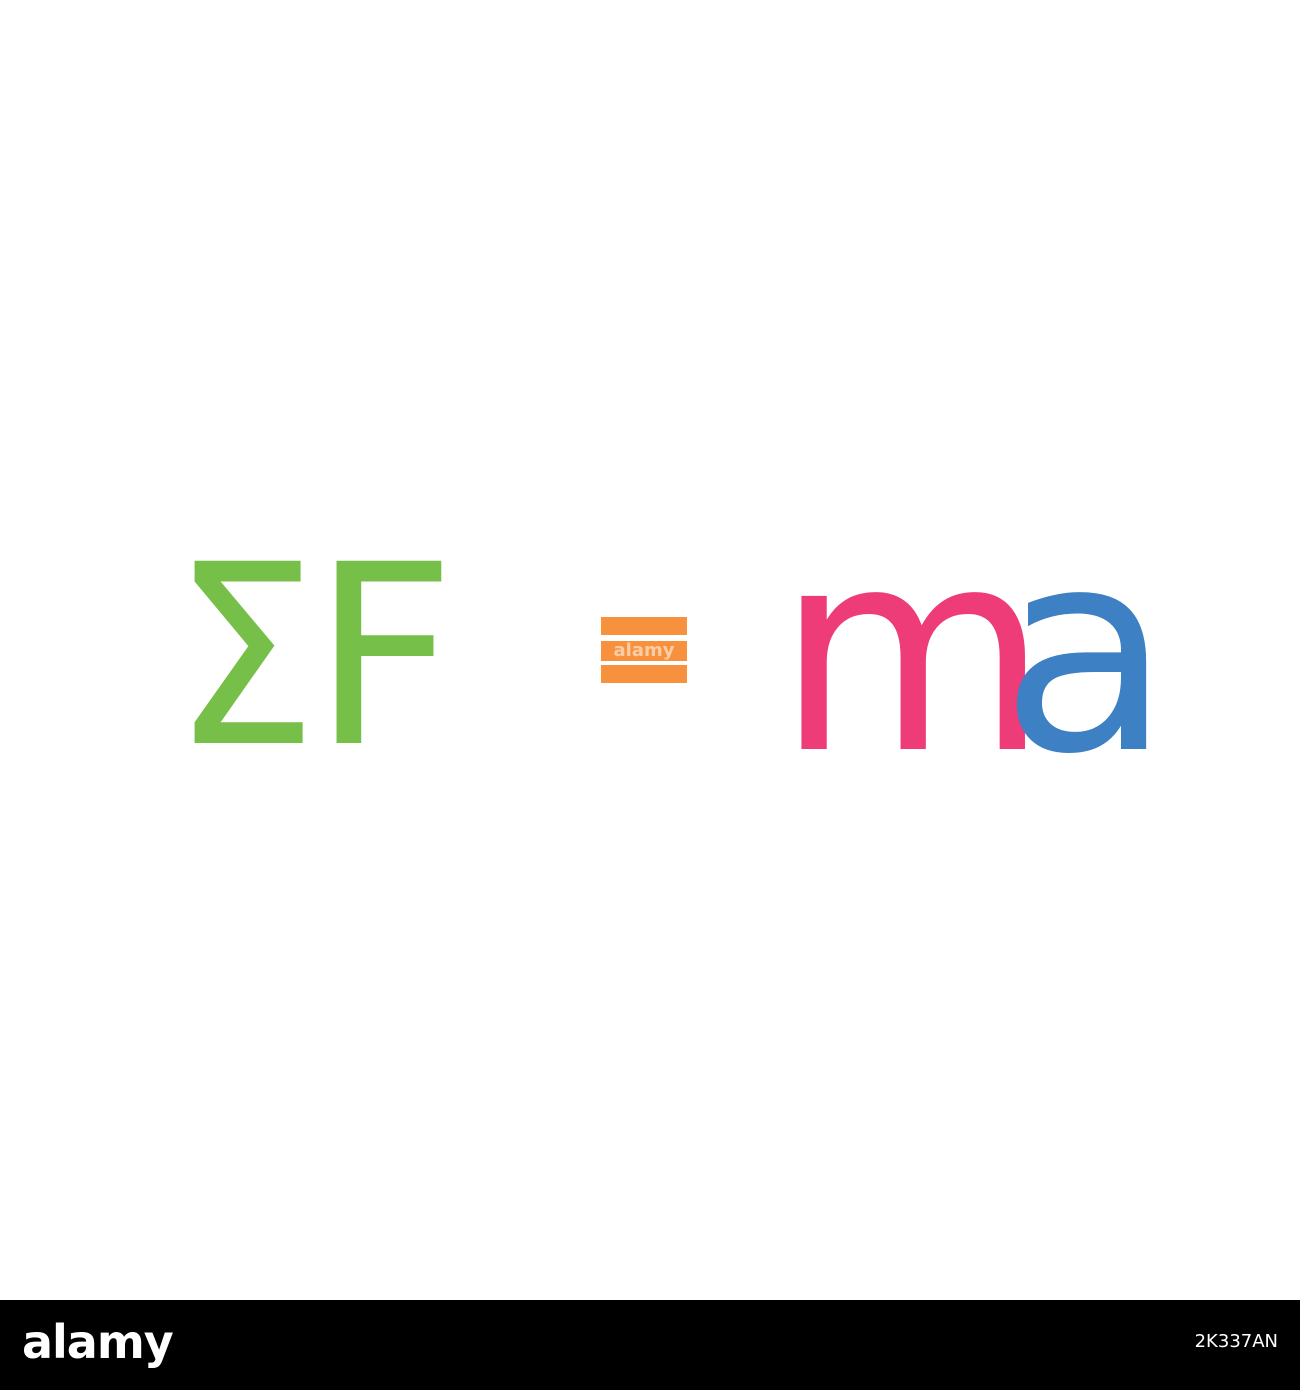  What do you see at coordinates (644, 626) in the screenshot?
I see `equals-sign-top-bar` at bounding box center [644, 626].